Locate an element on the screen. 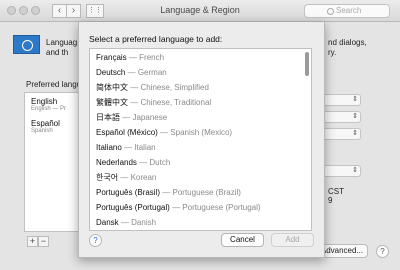  time-format-text: CST is located at coordinates (336, 191).